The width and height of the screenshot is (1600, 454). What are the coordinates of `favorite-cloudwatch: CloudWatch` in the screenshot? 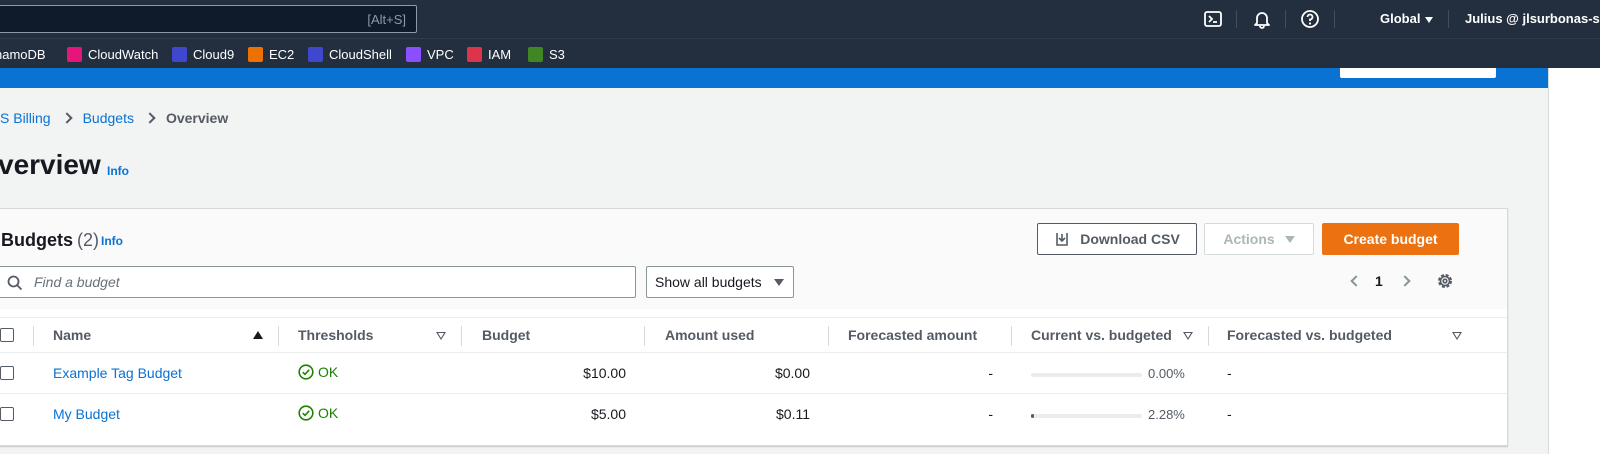 It's located at (112, 54).